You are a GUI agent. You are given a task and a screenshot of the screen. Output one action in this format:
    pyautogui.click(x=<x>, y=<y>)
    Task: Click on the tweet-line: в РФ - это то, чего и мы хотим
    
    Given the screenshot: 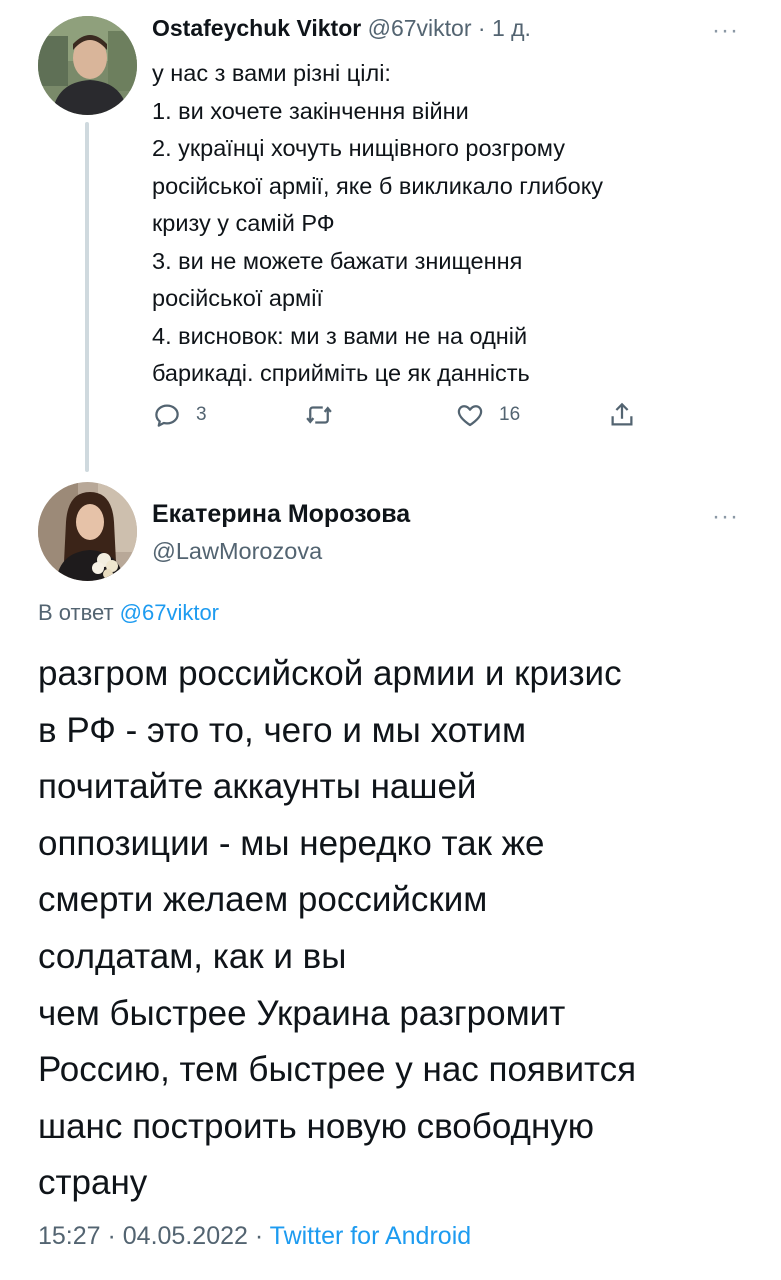 What is the action you would take?
    pyautogui.click(x=282, y=730)
    